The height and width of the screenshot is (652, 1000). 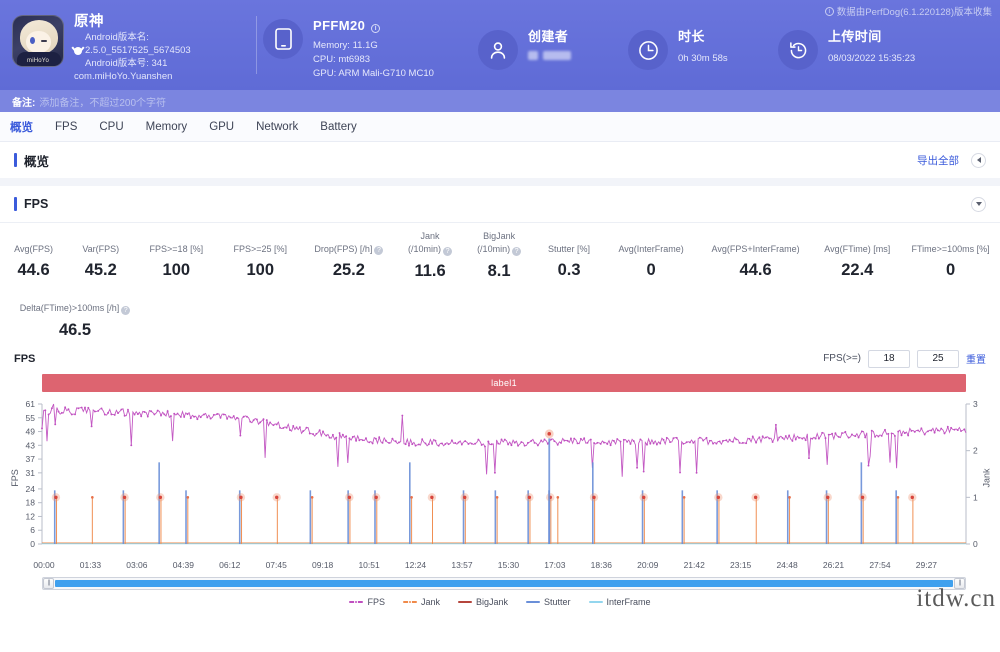 I want to click on user-icon, so click(x=498, y=50).